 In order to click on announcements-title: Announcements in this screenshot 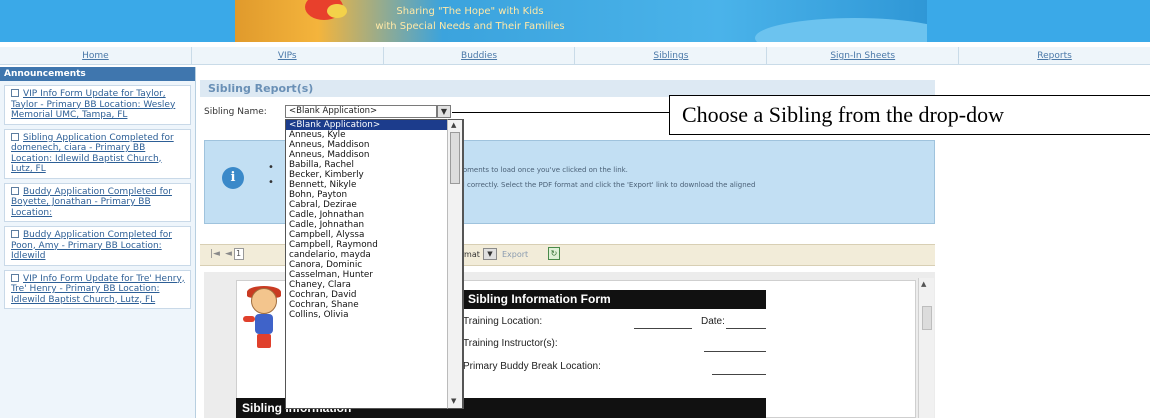, I will do `click(97, 74)`.